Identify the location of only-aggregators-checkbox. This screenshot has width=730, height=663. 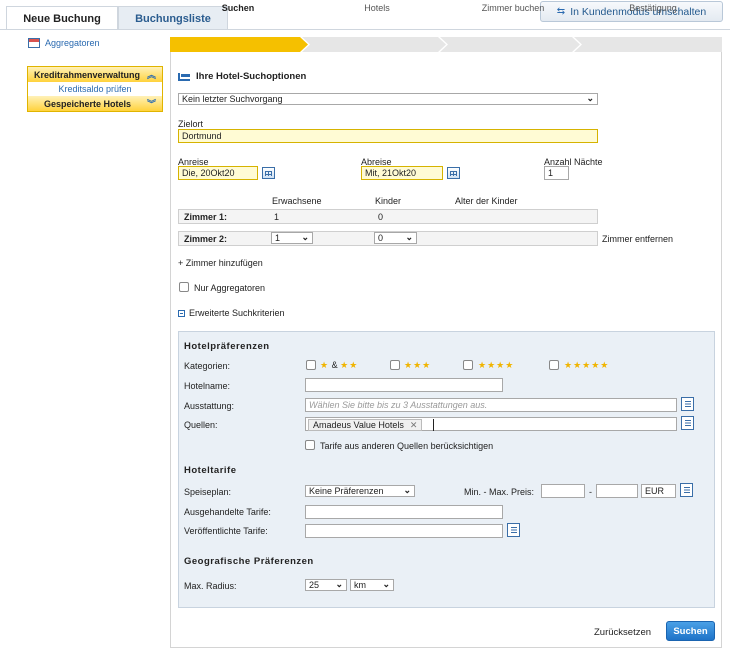
(184, 287).